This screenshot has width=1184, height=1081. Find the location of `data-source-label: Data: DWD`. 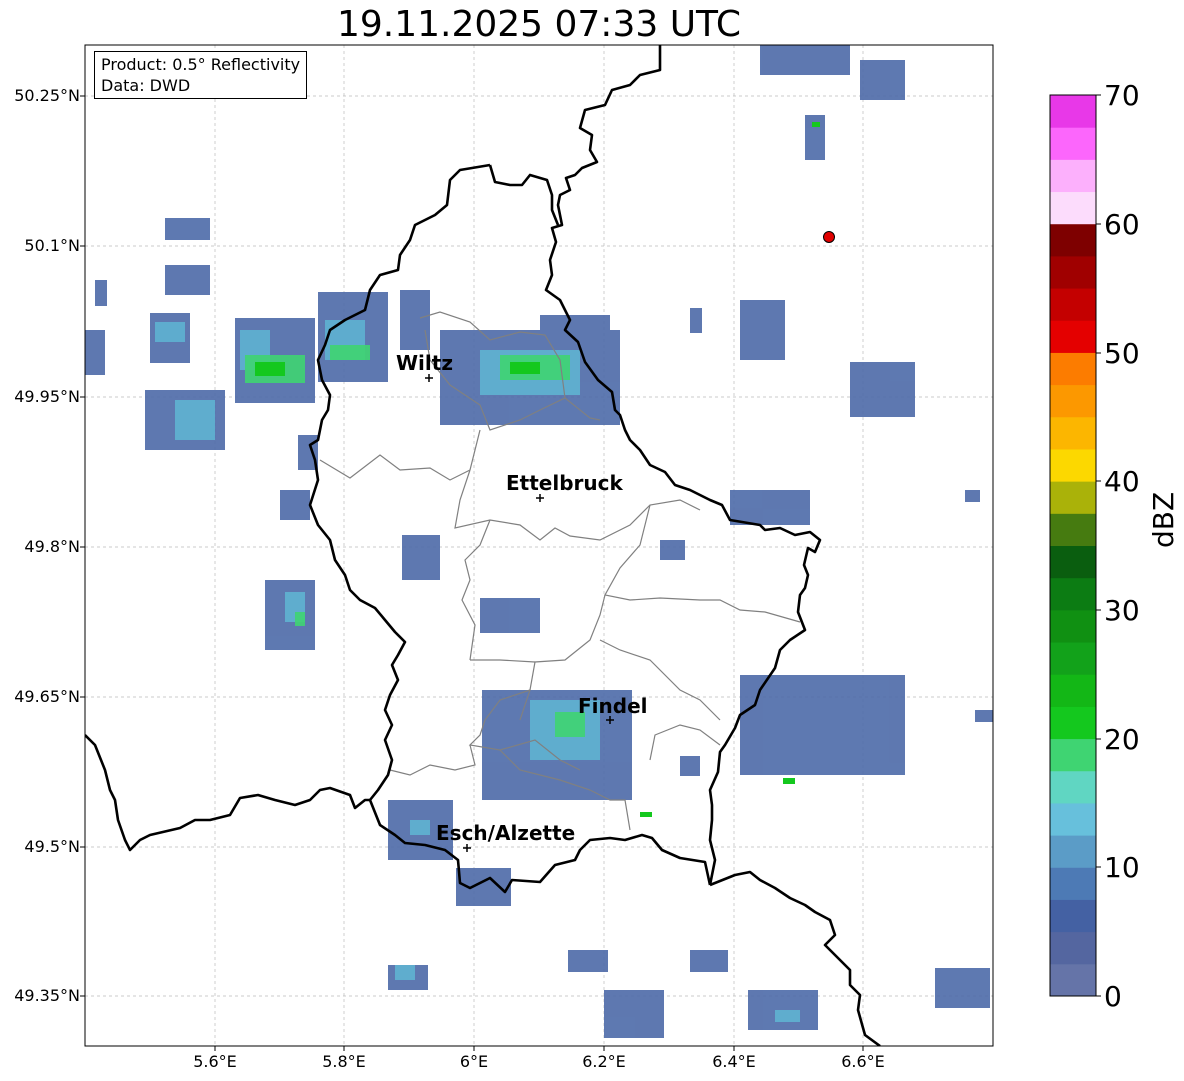

data-source-label: Data: DWD is located at coordinates (146, 85).